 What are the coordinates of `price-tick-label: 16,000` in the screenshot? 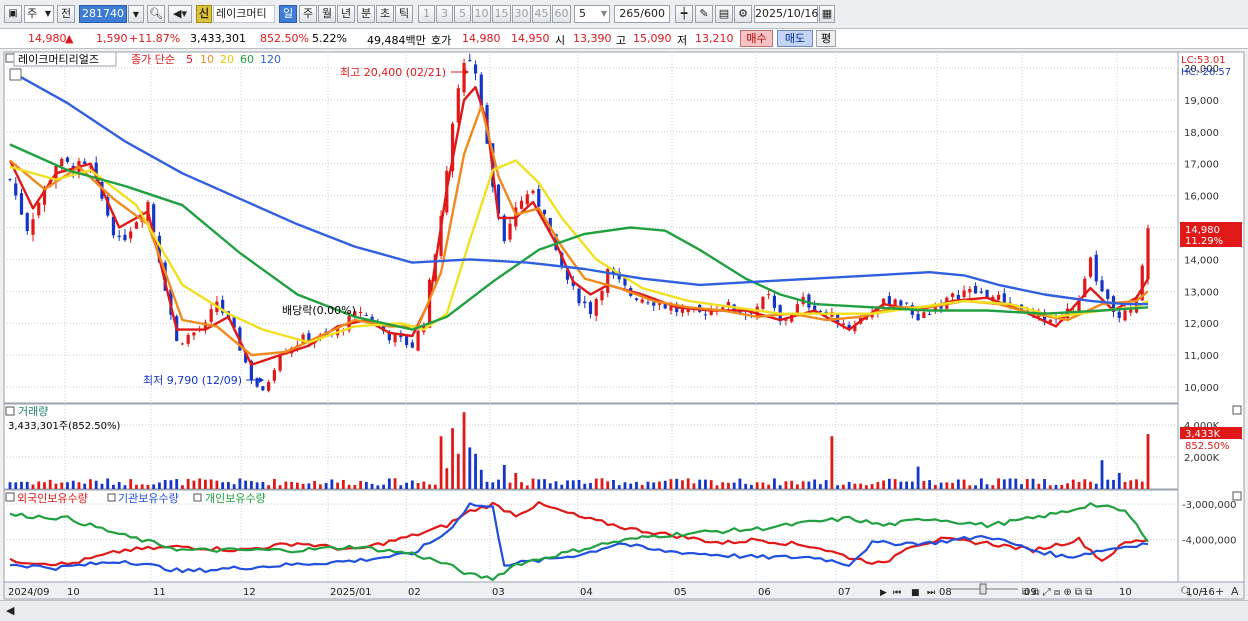 It's located at (1201, 197).